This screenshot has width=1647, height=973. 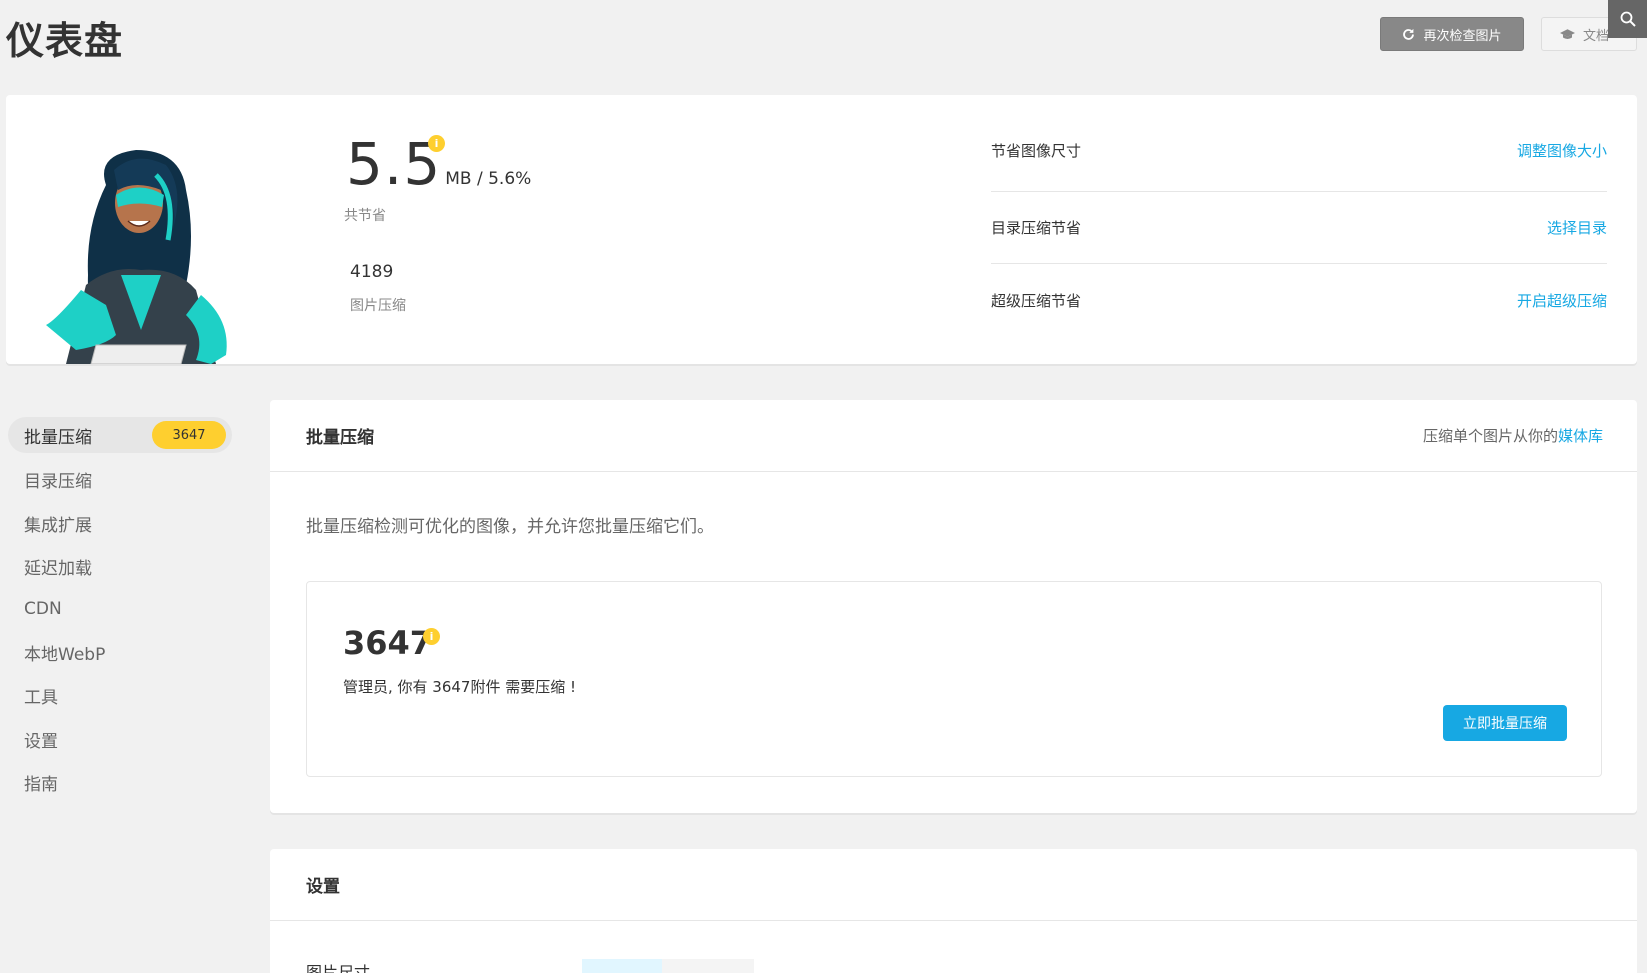 I want to click on total-saved-value: 5.5, so click(x=394, y=164).